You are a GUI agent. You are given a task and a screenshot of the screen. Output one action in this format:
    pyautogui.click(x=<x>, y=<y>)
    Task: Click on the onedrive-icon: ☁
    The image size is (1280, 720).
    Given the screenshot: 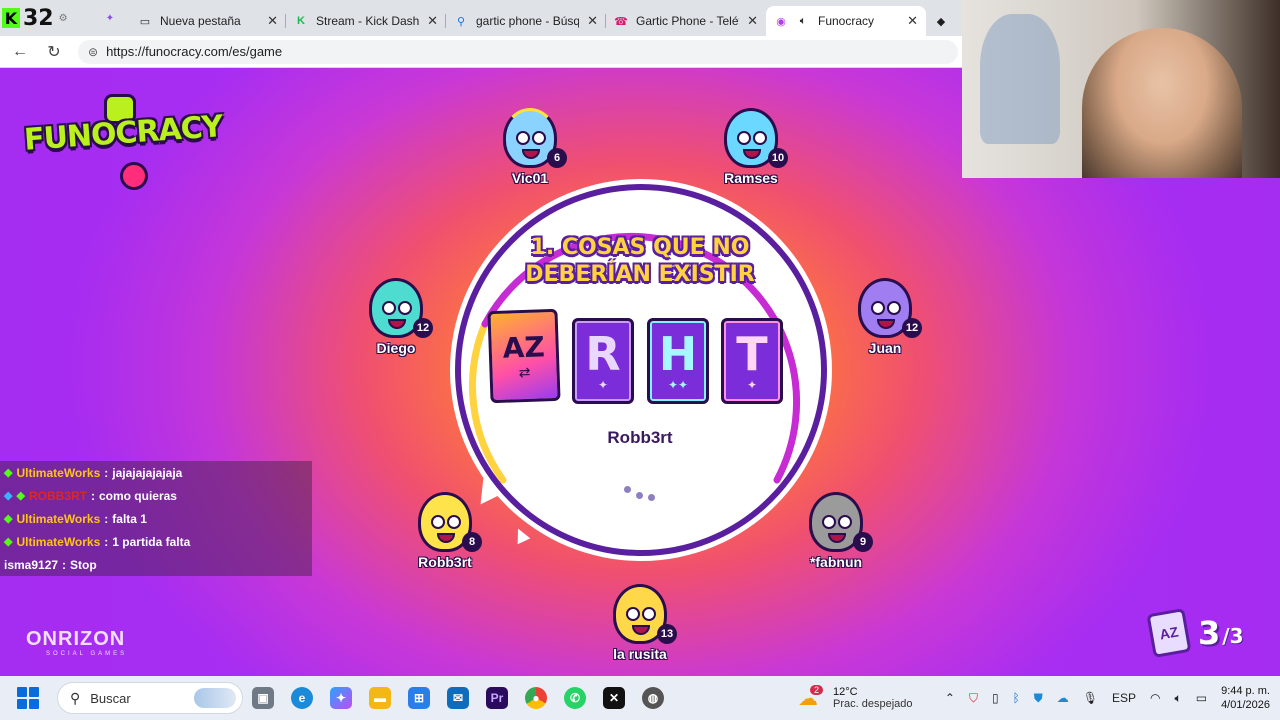 What is the action you would take?
    pyautogui.click(x=1063, y=698)
    